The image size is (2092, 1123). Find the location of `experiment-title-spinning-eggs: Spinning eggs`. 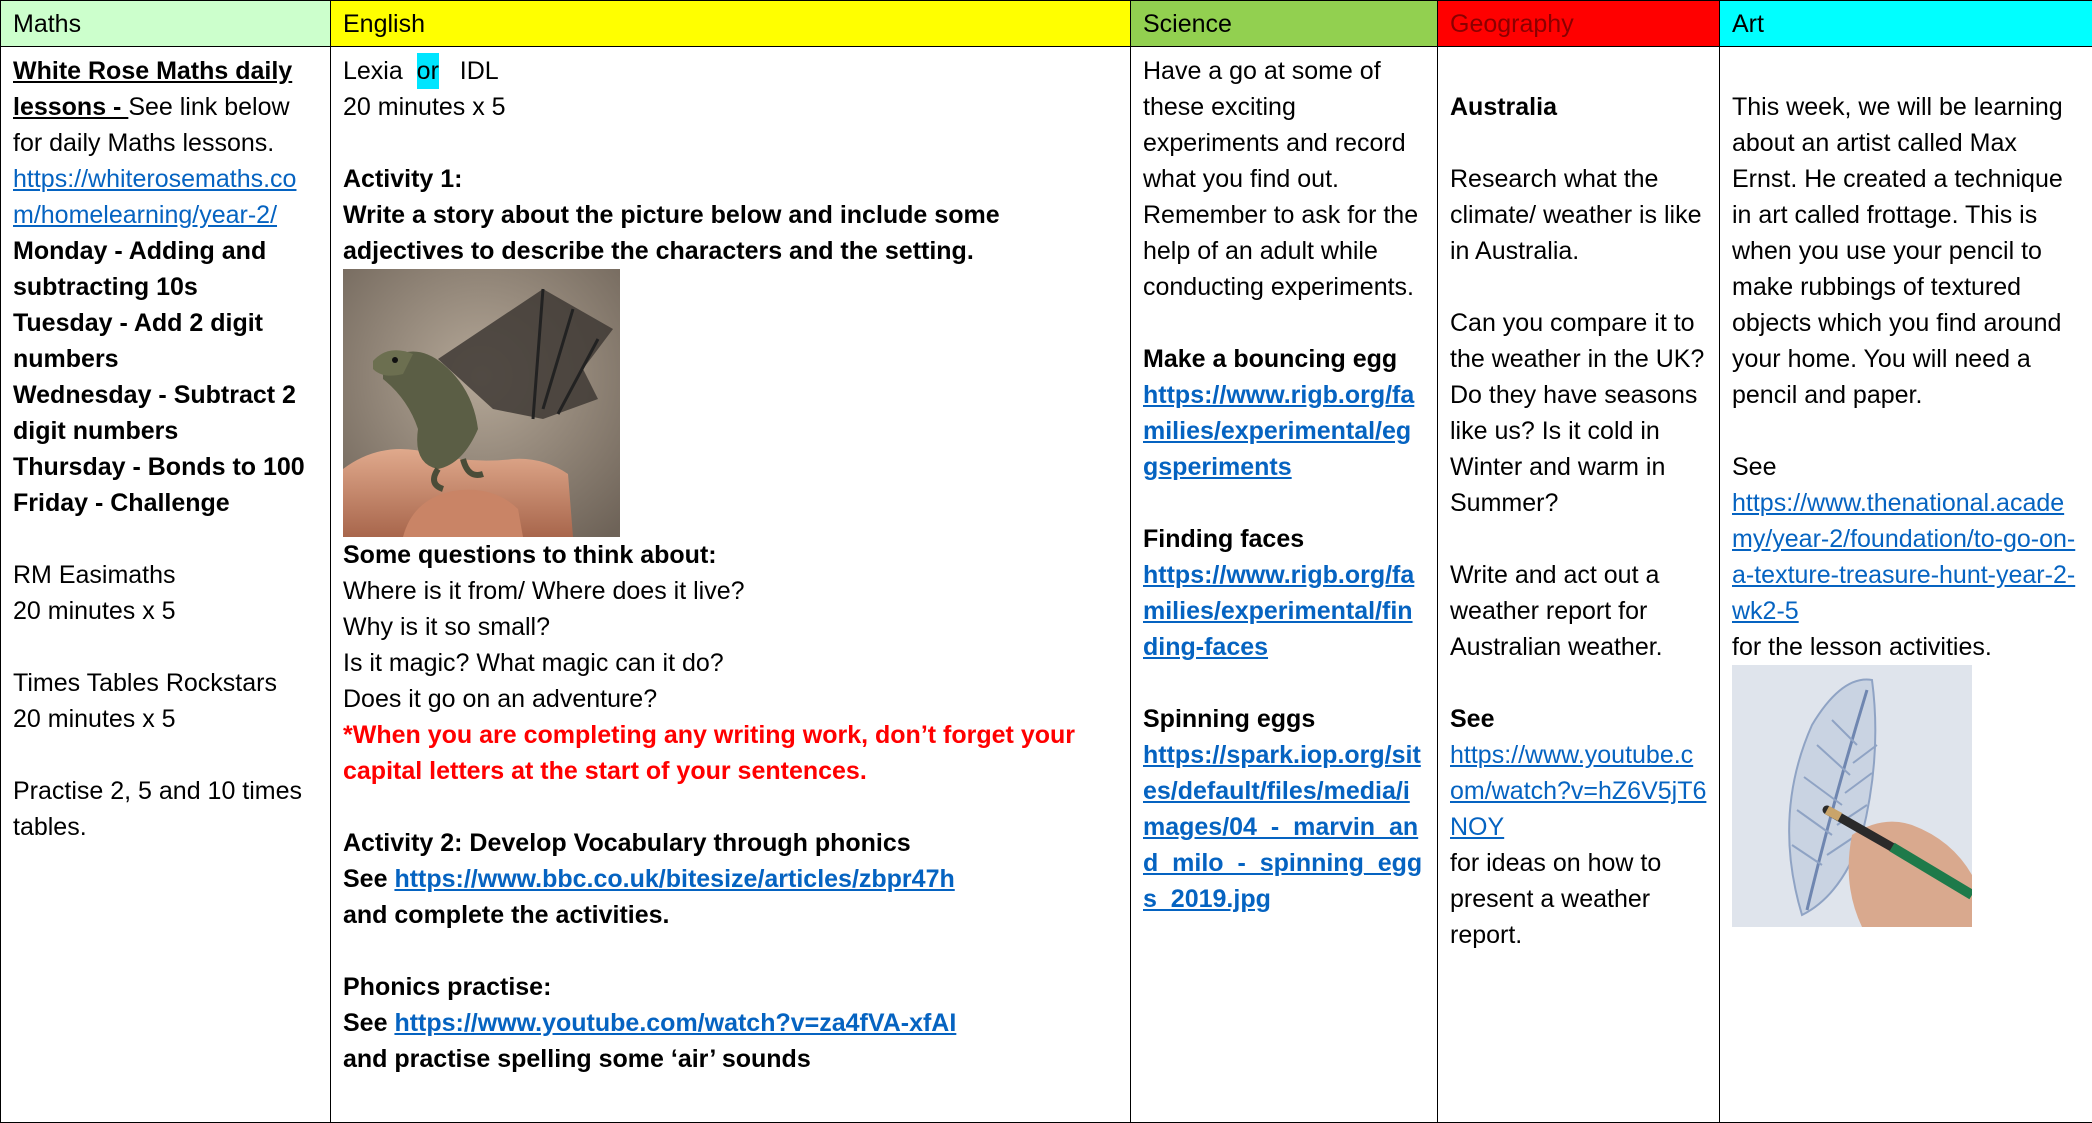

experiment-title-spinning-eggs: Spinning eggs is located at coordinates (1229, 719).